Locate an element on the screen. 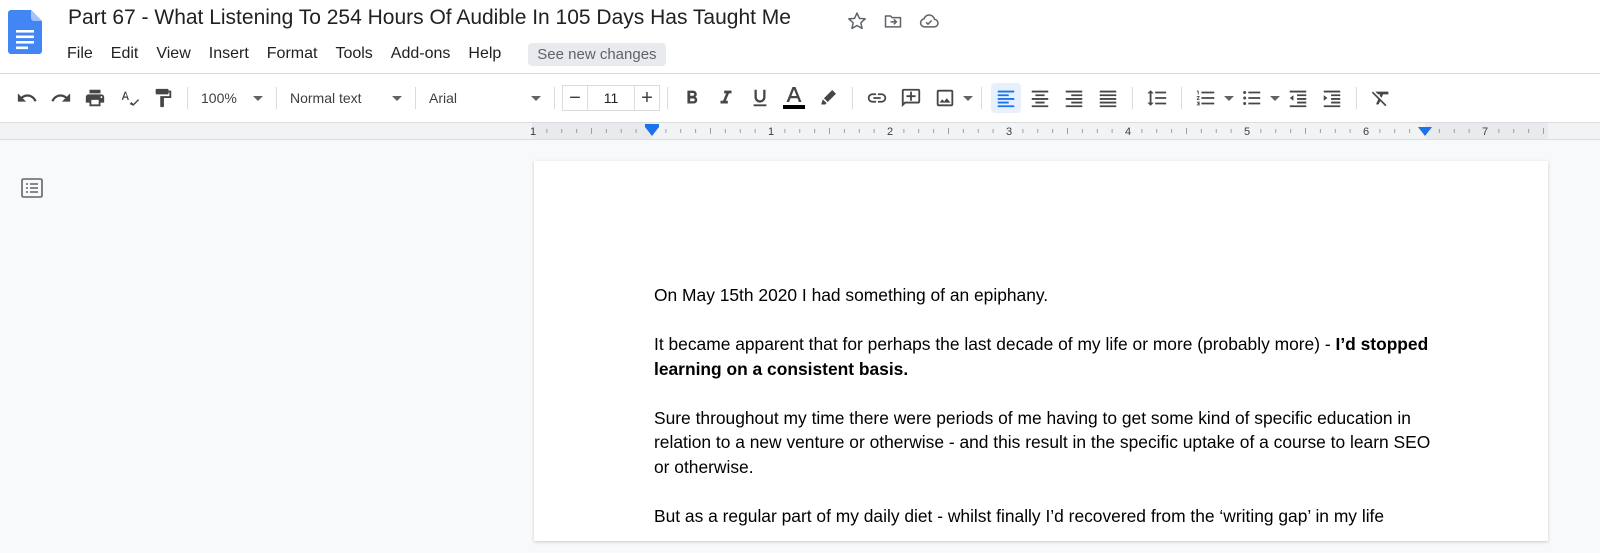  text-color-button is located at coordinates (794, 98).